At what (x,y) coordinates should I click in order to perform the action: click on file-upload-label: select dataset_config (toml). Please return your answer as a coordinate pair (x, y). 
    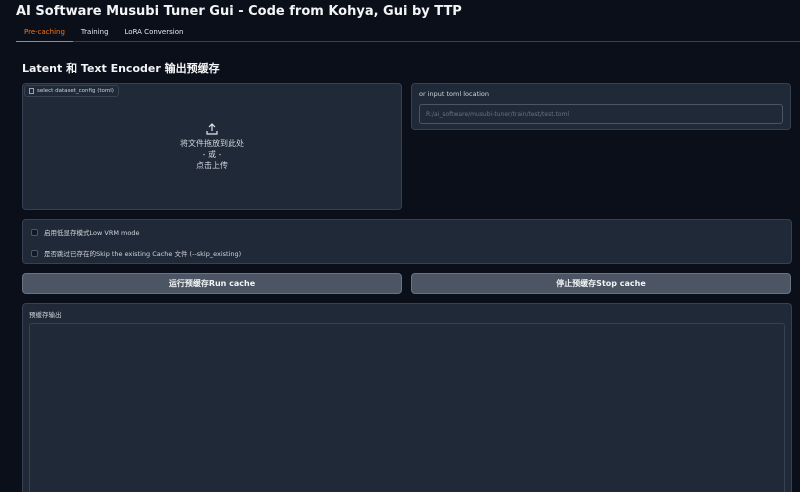
    Looking at the image, I should click on (71, 91).